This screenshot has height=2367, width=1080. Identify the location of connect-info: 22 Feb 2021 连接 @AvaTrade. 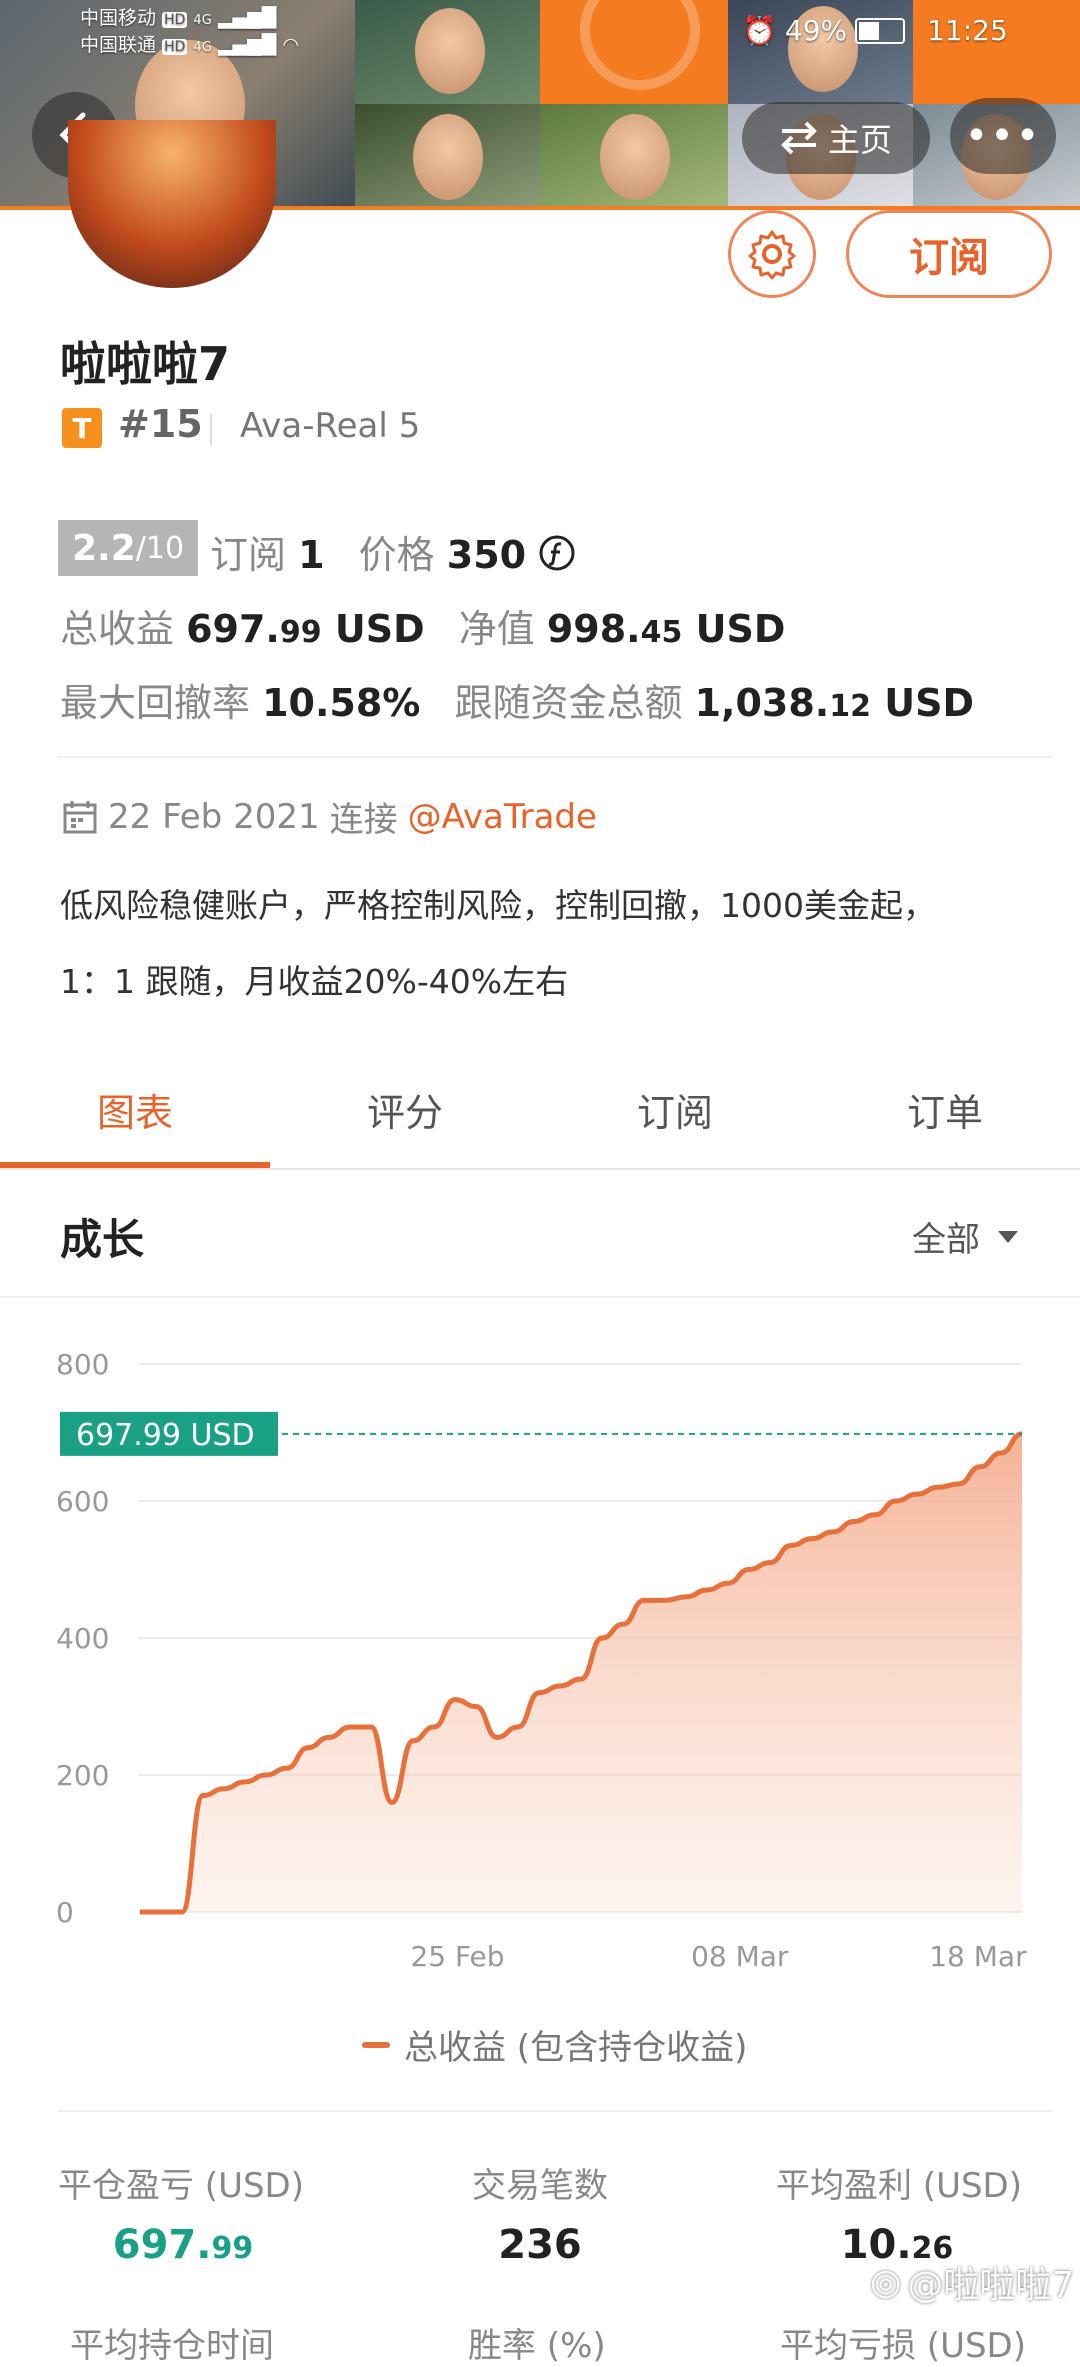
(329, 816).